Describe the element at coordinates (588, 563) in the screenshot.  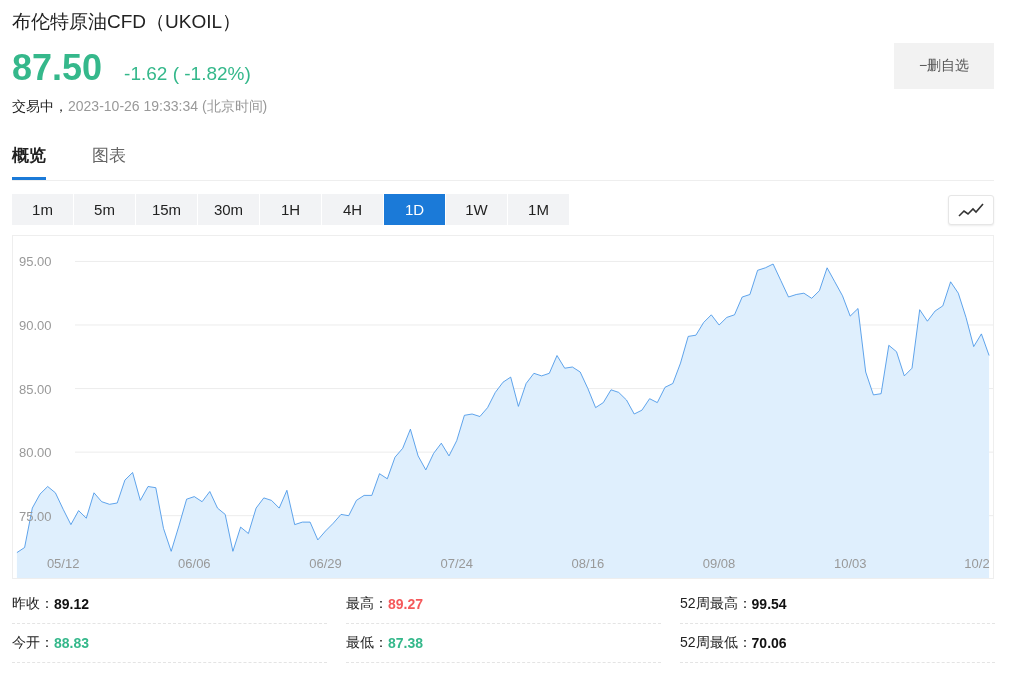
I see `x-axis-label: 08/16` at that location.